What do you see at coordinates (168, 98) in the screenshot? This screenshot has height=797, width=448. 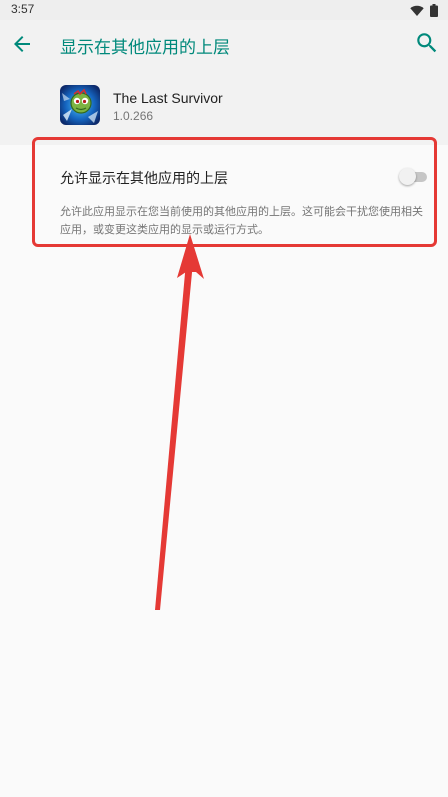 I see `app-name: The Last Survivor` at bounding box center [168, 98].